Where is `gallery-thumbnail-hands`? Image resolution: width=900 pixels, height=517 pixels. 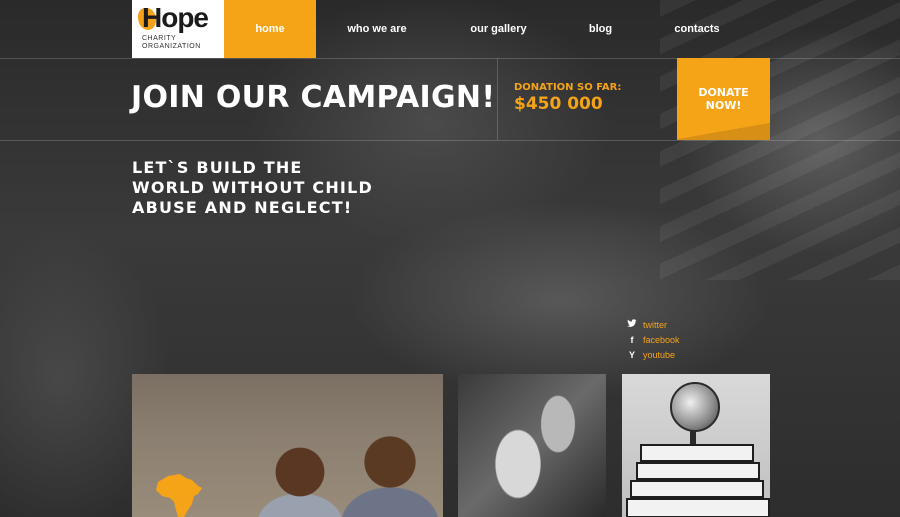
gallery-thumbnail-hands is located at coordinates (532, 445).